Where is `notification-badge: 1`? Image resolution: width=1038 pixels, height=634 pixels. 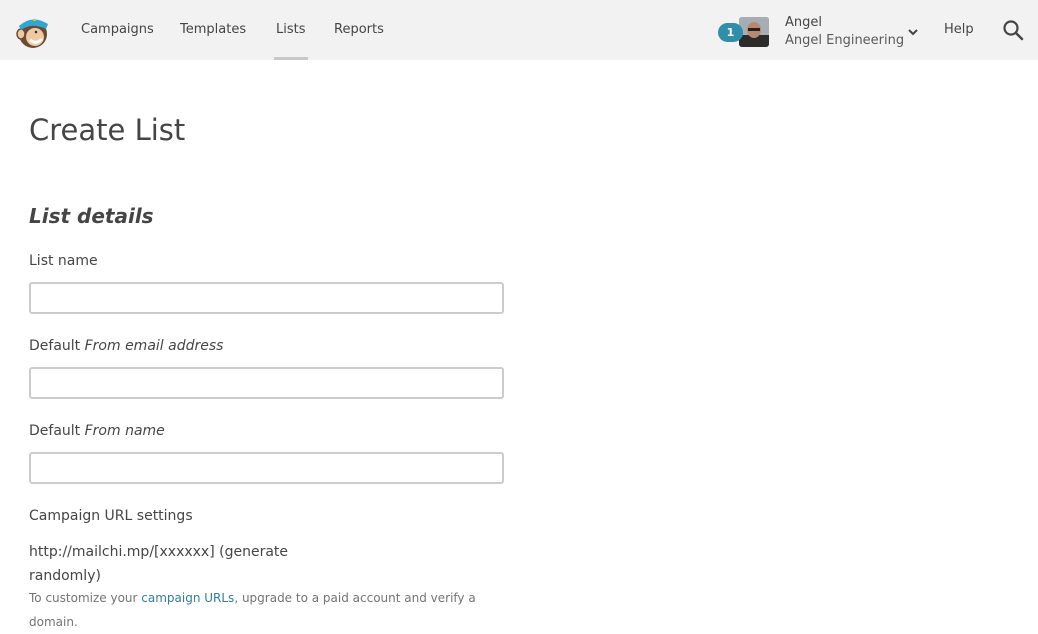
notification-badge: 1 is located at coordinates (730, 32).